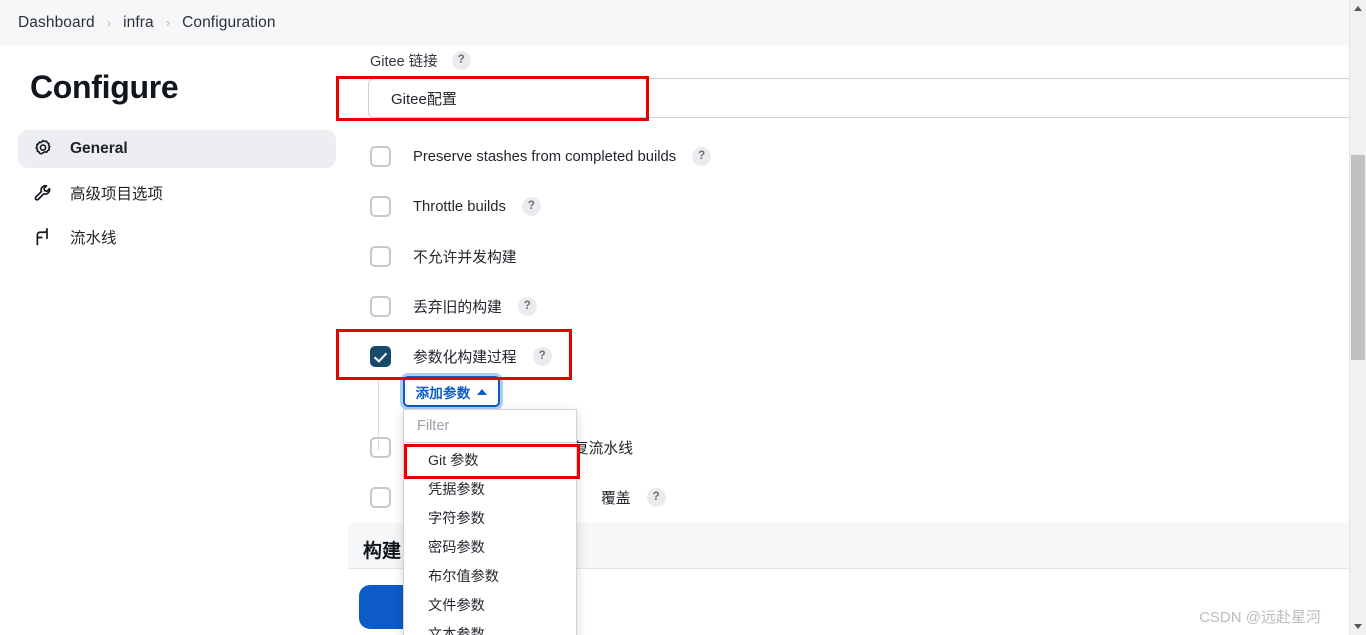  I want to click on help-icon-gitee-link: ?, so click(461, 60).